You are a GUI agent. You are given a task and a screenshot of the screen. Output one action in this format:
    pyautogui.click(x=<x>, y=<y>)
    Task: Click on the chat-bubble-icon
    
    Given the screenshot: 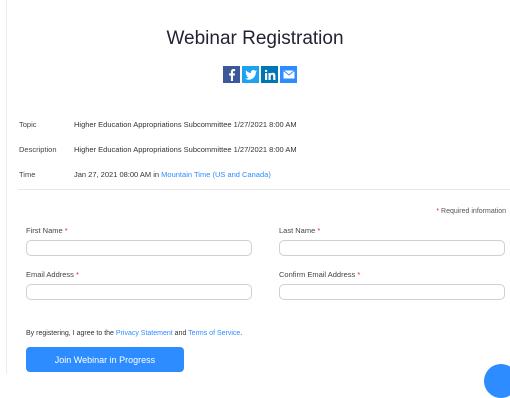 What is the action you would take?
    pyautogui.click(x=497, y=381)
    